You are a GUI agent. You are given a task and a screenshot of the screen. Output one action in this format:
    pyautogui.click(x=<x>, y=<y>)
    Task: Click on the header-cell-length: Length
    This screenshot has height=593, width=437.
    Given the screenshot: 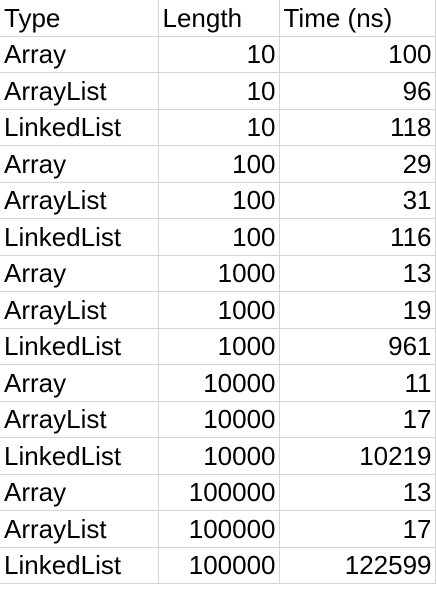 What is the action you would take?
    pyautogui.click(x=219, y=18)
    